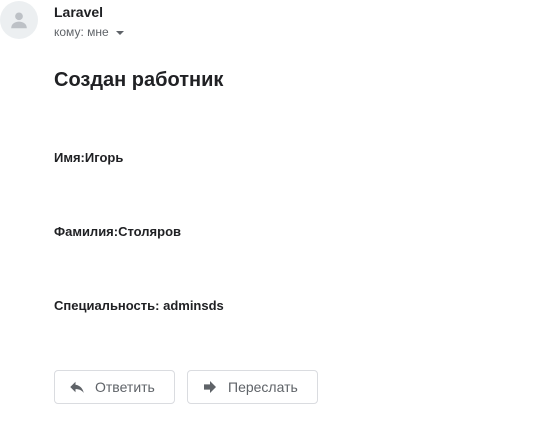  I want to click on reply-label: Ответить, so click(125, 387).